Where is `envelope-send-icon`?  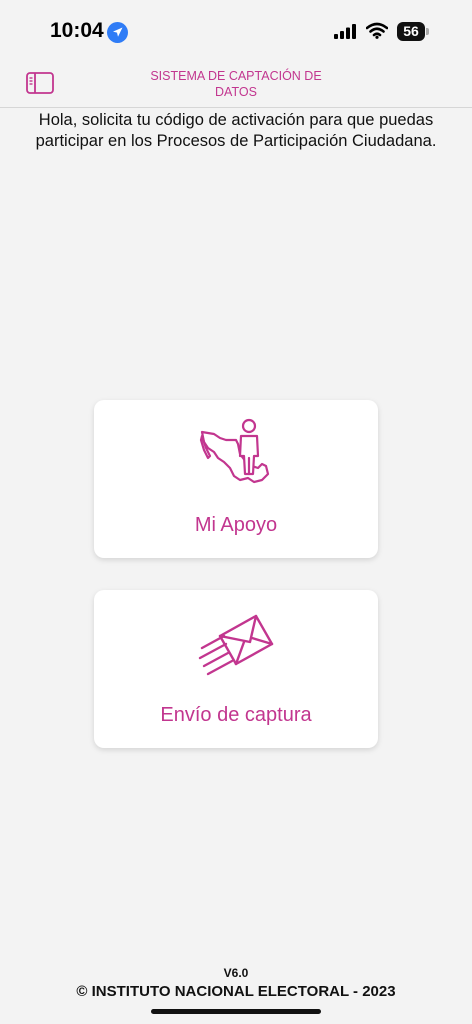 envelope-send-icon is located at coordinates (236, 645).